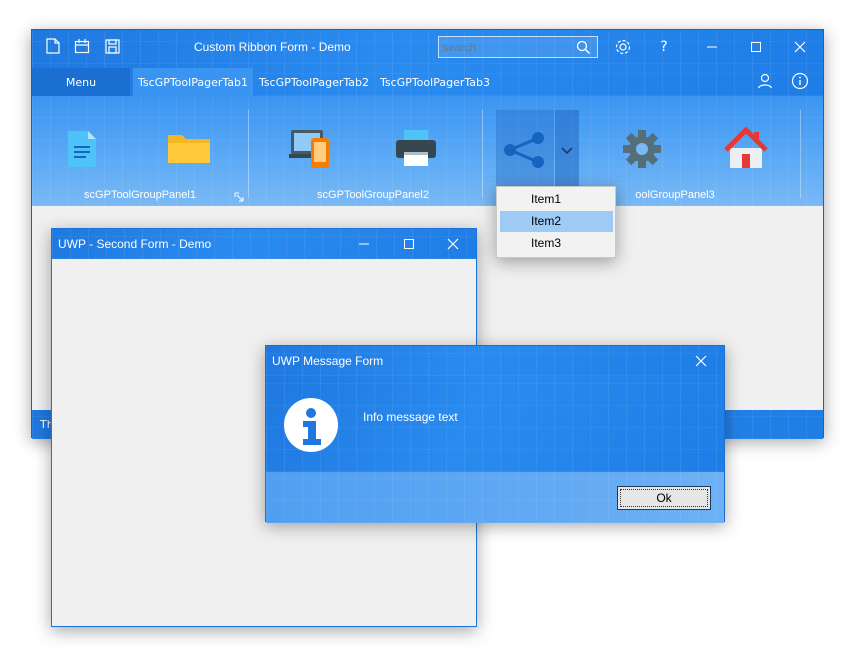 The image size is (855, 660). Describe the element at coordinates (239, 197) in the screenshot. I see `dialog-launcher-icon` at that location.